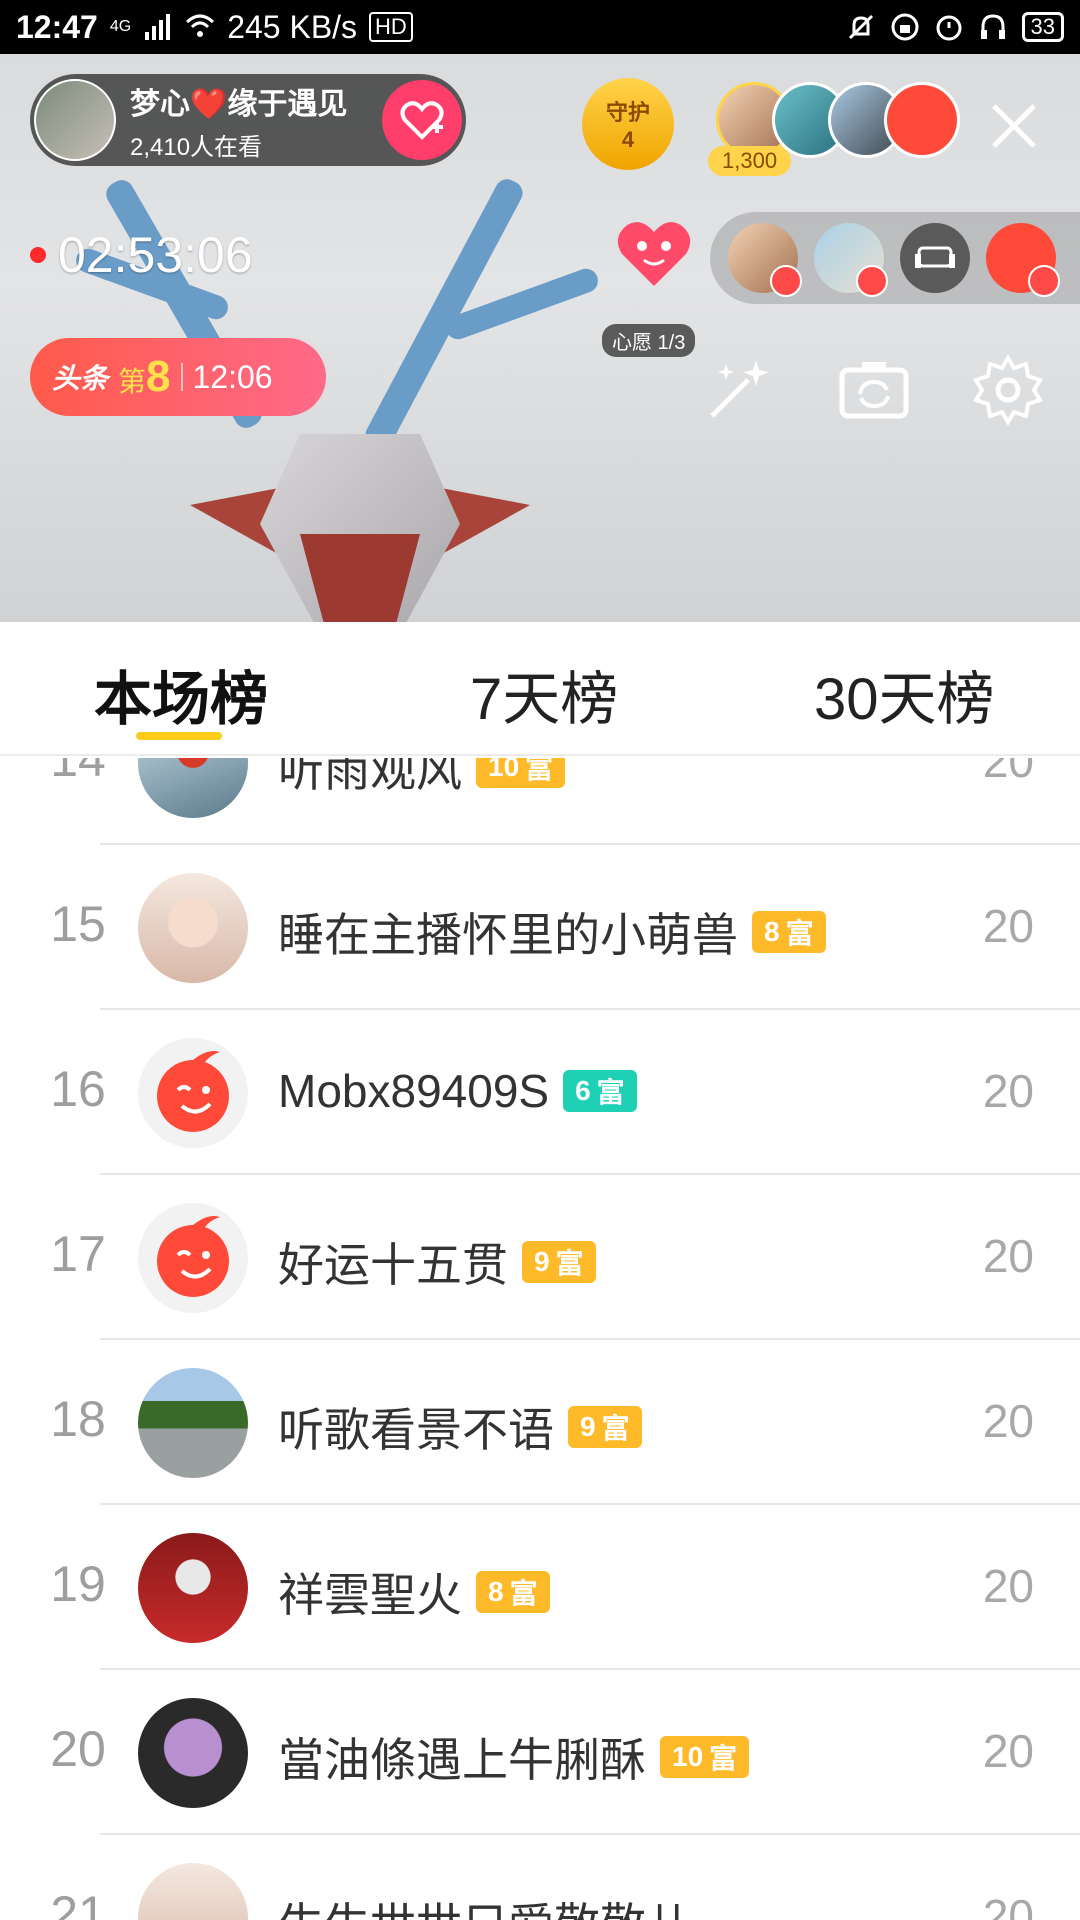 Image resolution: width=1080 pixels, height=1920 pixels. I want to click on user-name-group: 听雨观风 10 富, so click(422, 779).